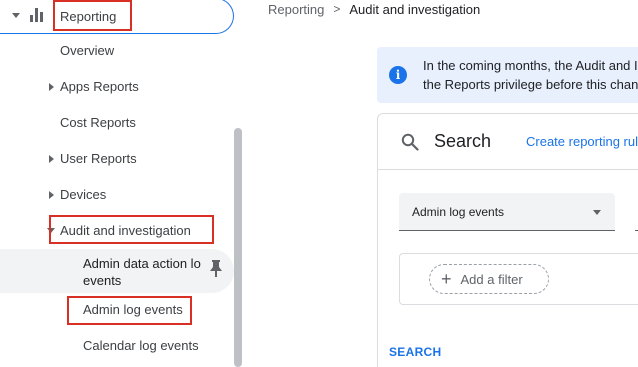 The height and width of the screenshot is (367, 638). I want to click on info-icon: i, so click(398, 75).